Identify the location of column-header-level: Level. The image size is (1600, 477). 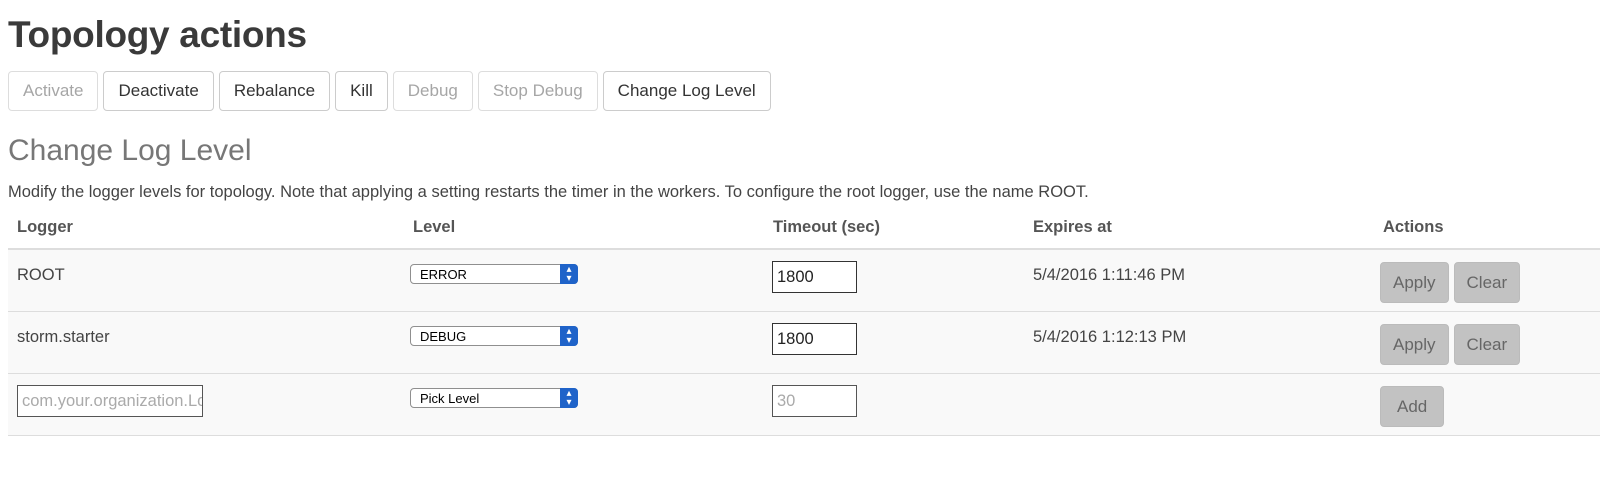
(588, 228).